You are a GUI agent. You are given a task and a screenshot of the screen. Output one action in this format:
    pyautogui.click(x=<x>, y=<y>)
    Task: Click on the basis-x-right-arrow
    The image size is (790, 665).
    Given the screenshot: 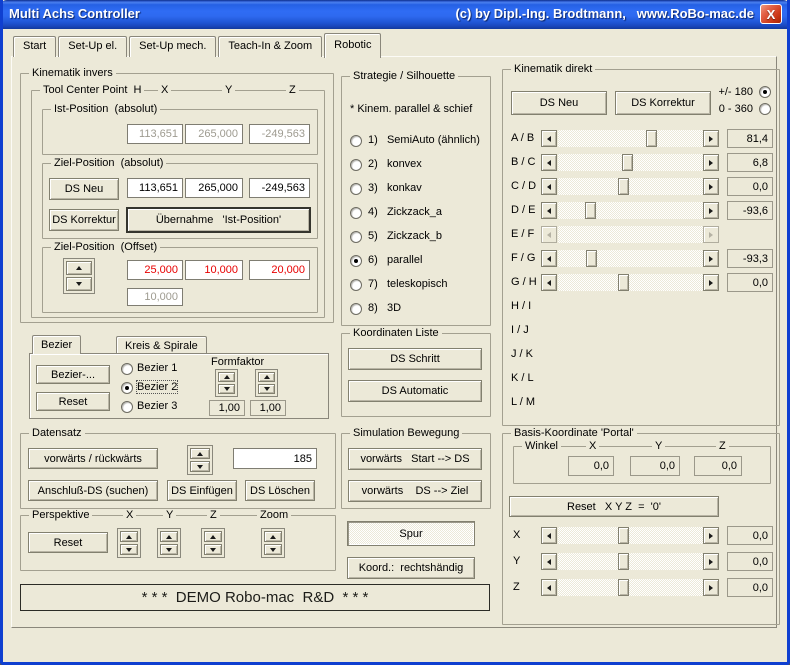 What is the action you would take?
    pyautogui.click(x=711, y=535)
    